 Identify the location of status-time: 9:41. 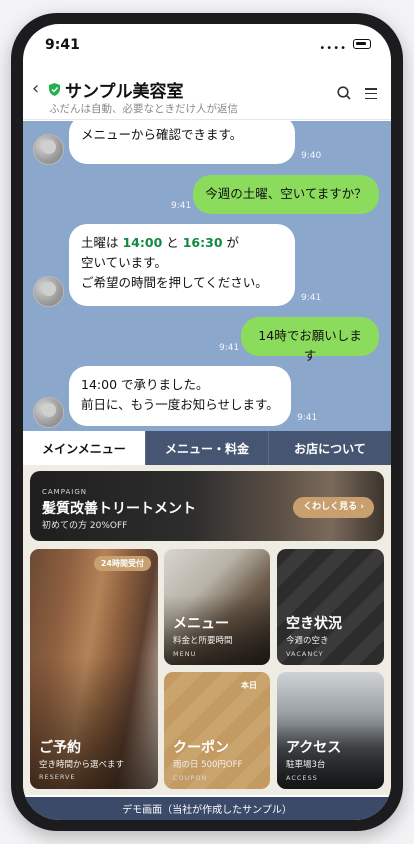
(62, 45).